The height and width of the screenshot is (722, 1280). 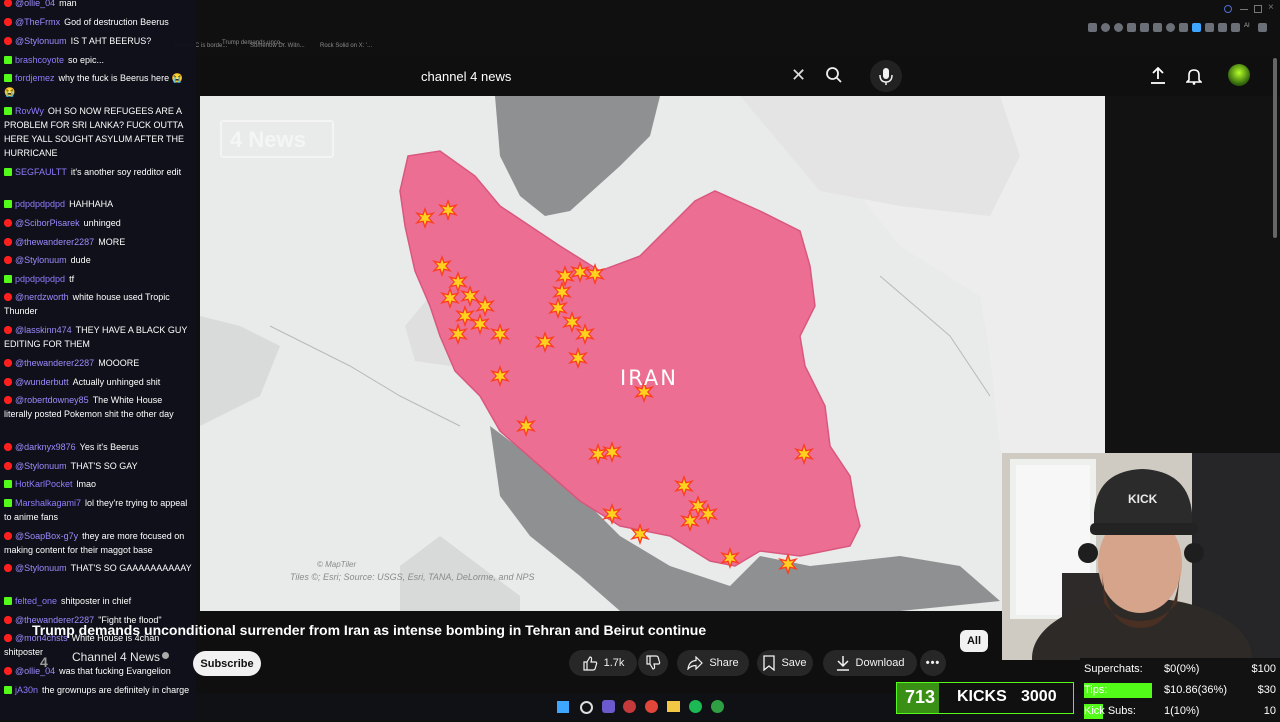 I want to click on chat-text: unhinged, so click(x=102, y=223).